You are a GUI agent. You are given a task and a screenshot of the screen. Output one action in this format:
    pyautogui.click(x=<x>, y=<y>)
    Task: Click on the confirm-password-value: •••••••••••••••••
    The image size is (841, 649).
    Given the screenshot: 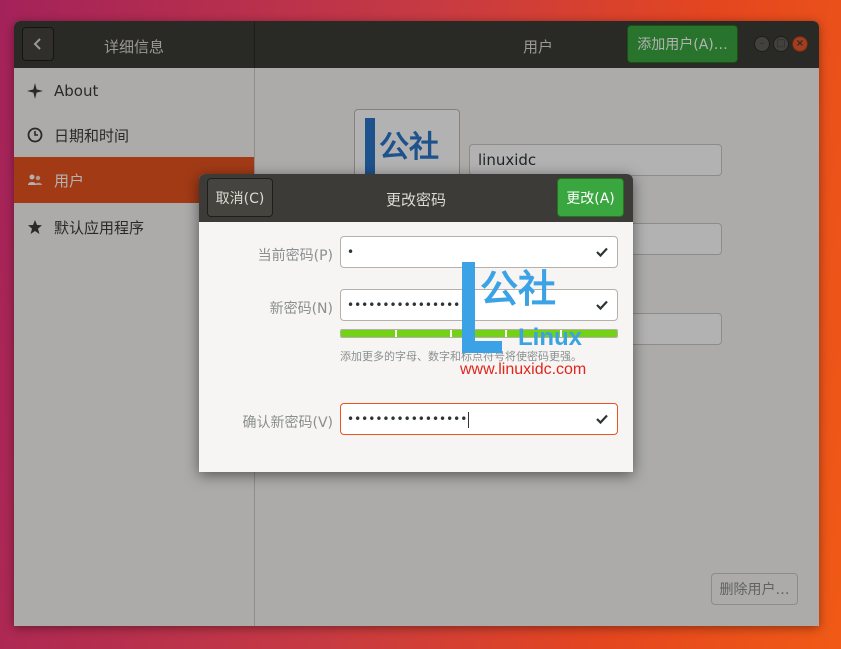 What is the action you would take?
    pyautogui.click(x=407, y=419)
    